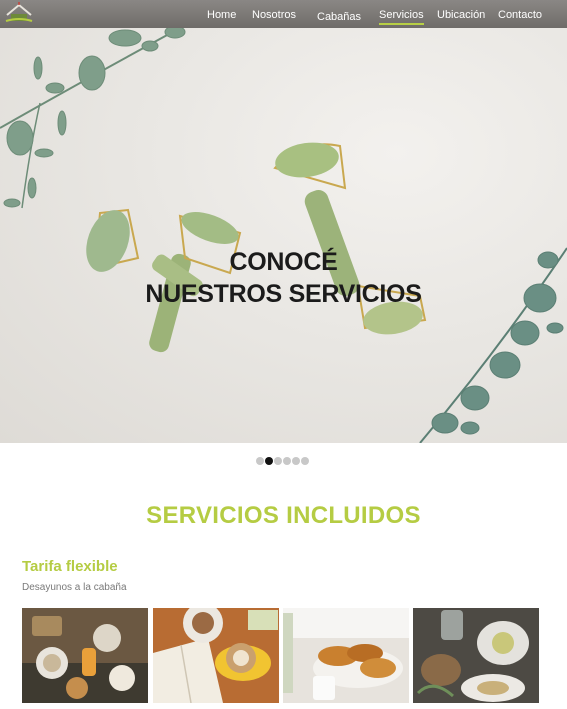  Describe the element at coordinates (520, 15) in the screenshot. I see `nav-link-contacto: Contacto` at that location.